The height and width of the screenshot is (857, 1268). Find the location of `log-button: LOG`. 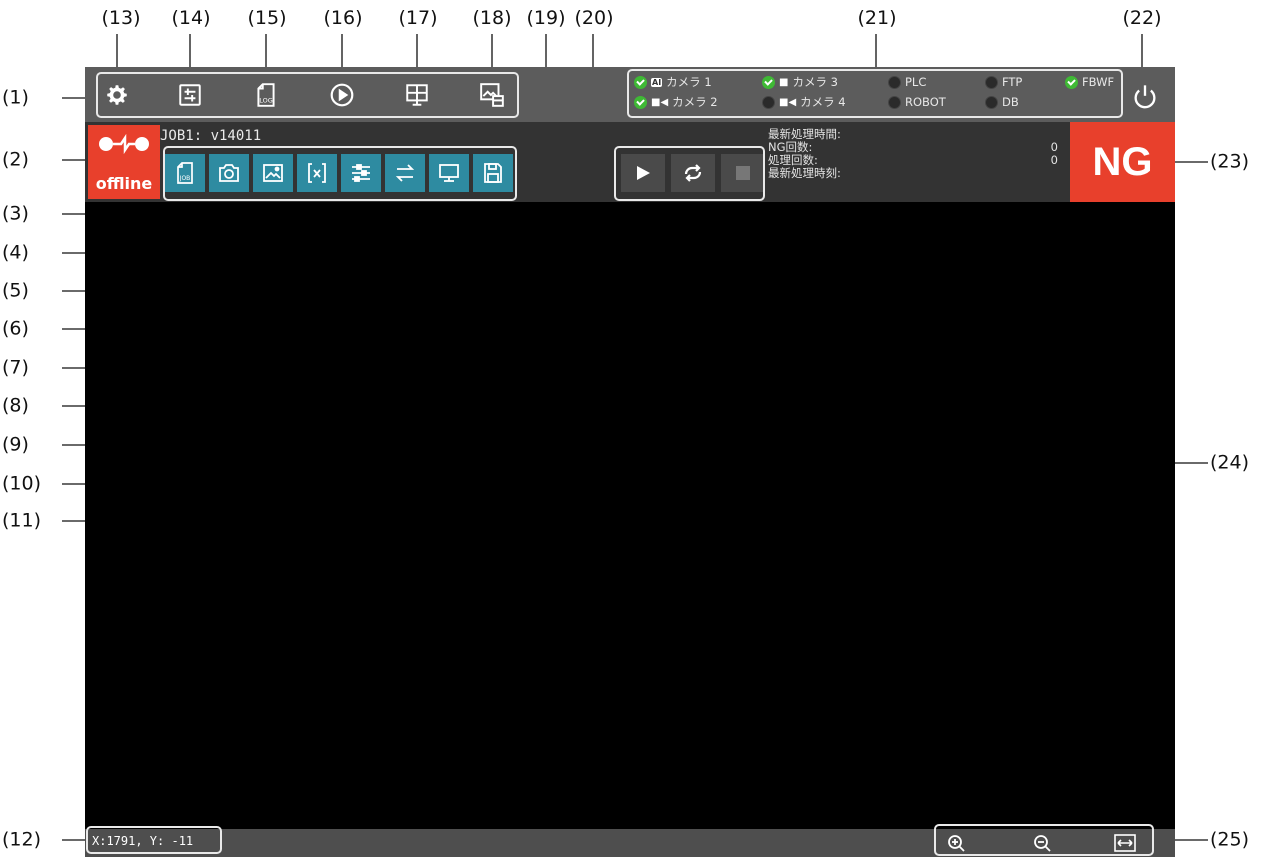

log-button: LOG is located at coordinates (266, 95).